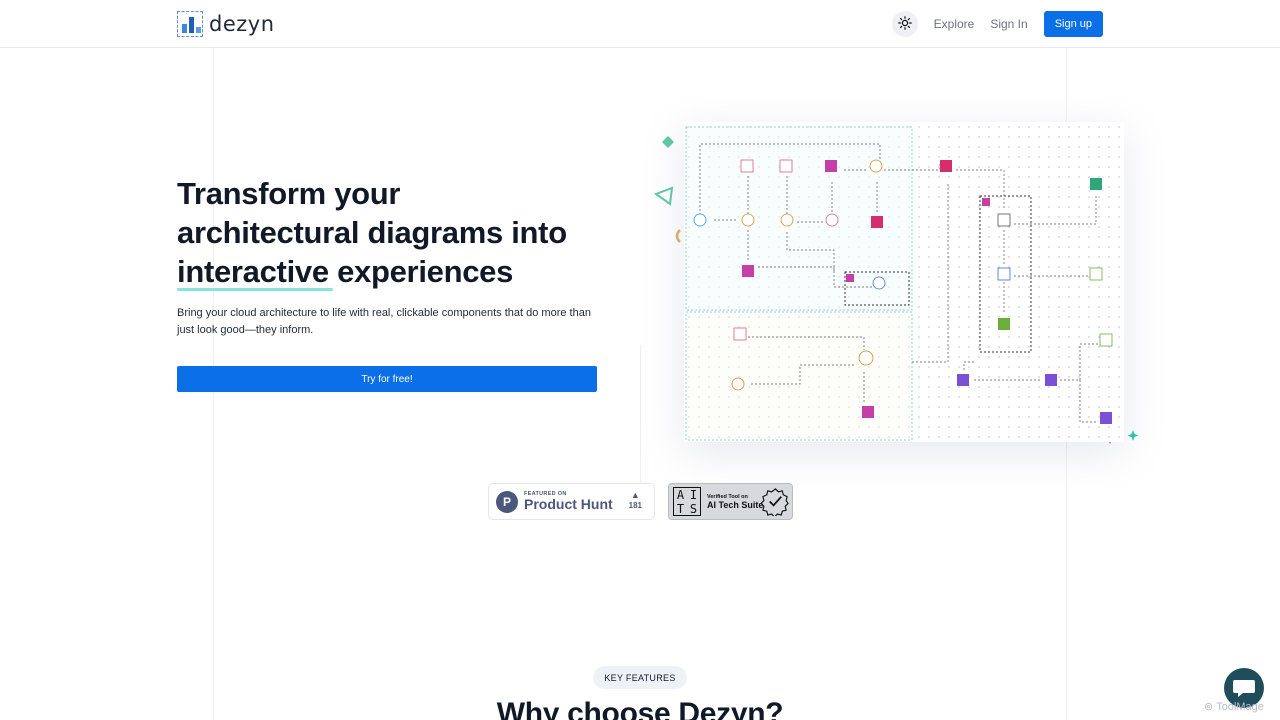 This screenshot has height=720, width=1280. Describe the element at coordinates (255, 272) in the screenshot. I see `hero-title-highlight: interactive` at that location.